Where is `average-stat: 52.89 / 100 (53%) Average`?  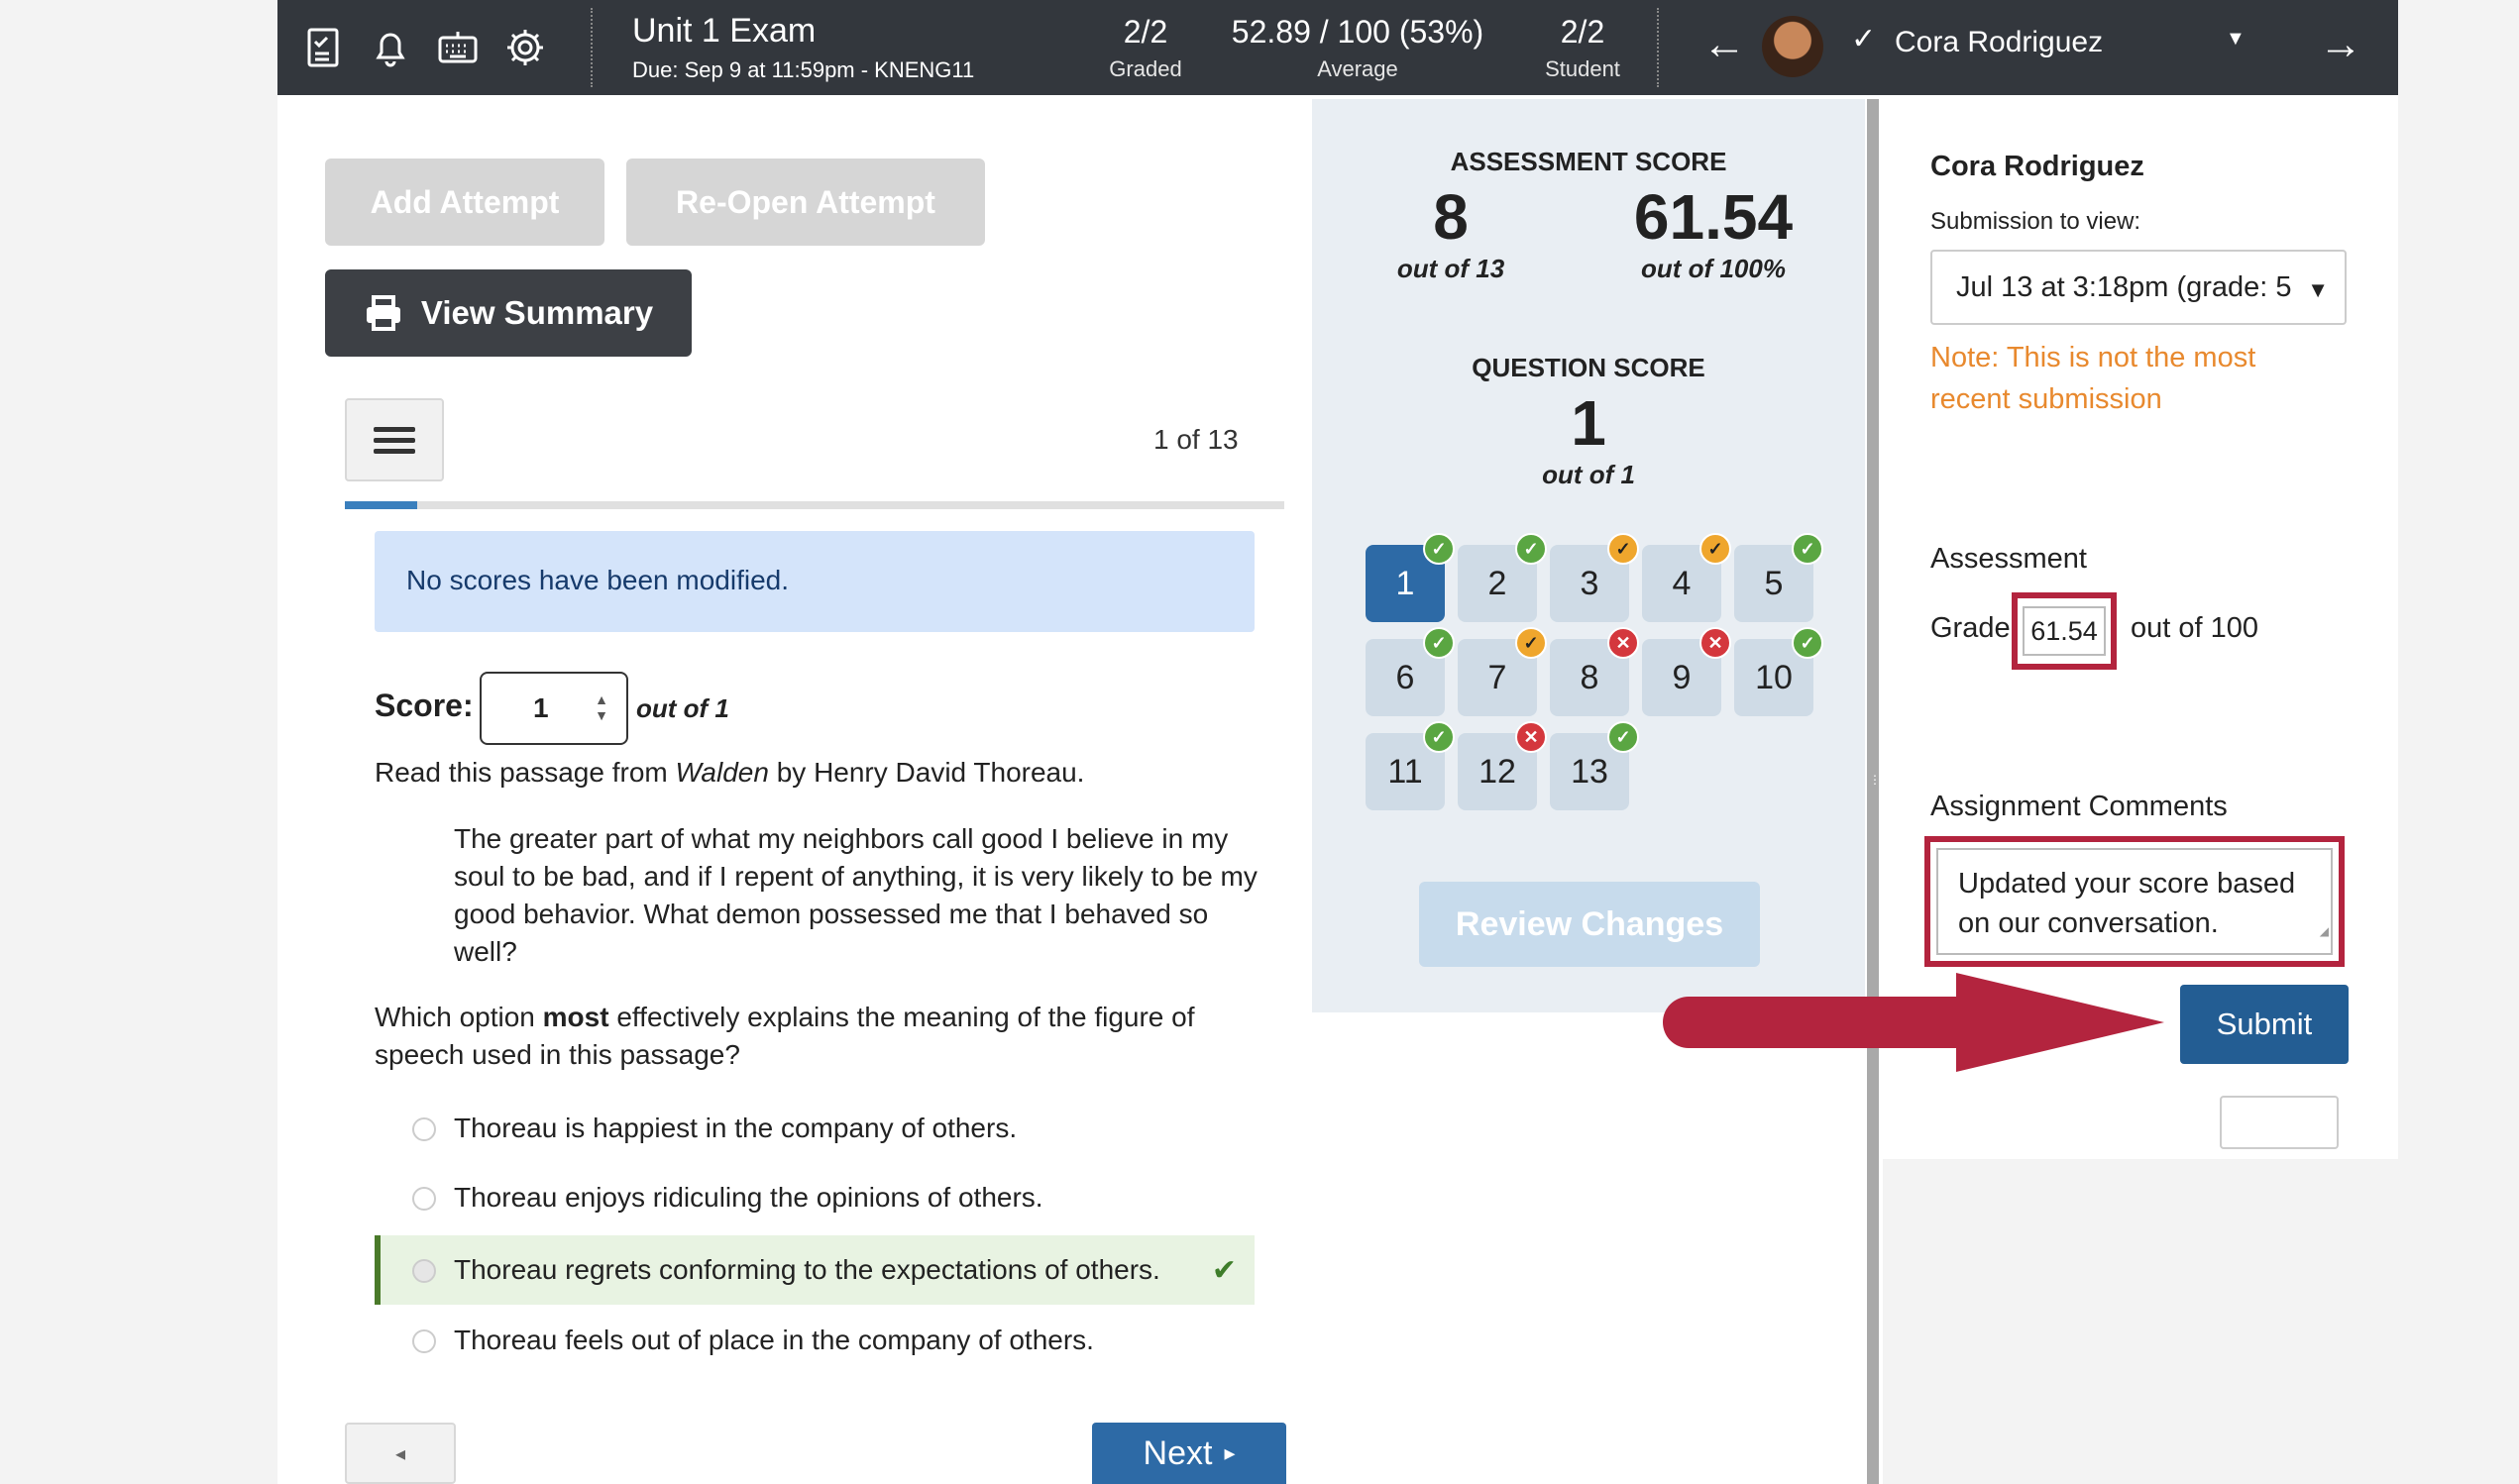 average-stat: 52.89 / 100 (53%) Average is located at coordinates (1357, 48).